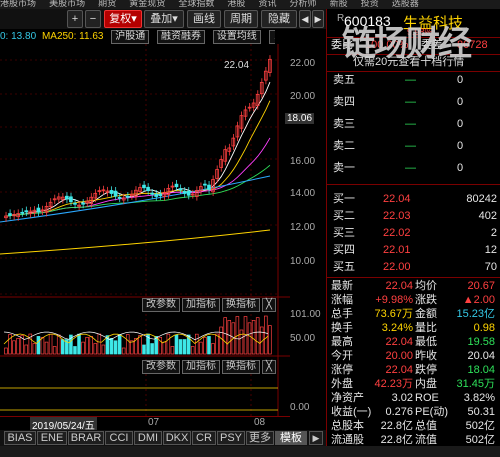  Describe the element at coordinates (351, 412) in the screenshot. I see `stat-label: 收益(一)` at that location.